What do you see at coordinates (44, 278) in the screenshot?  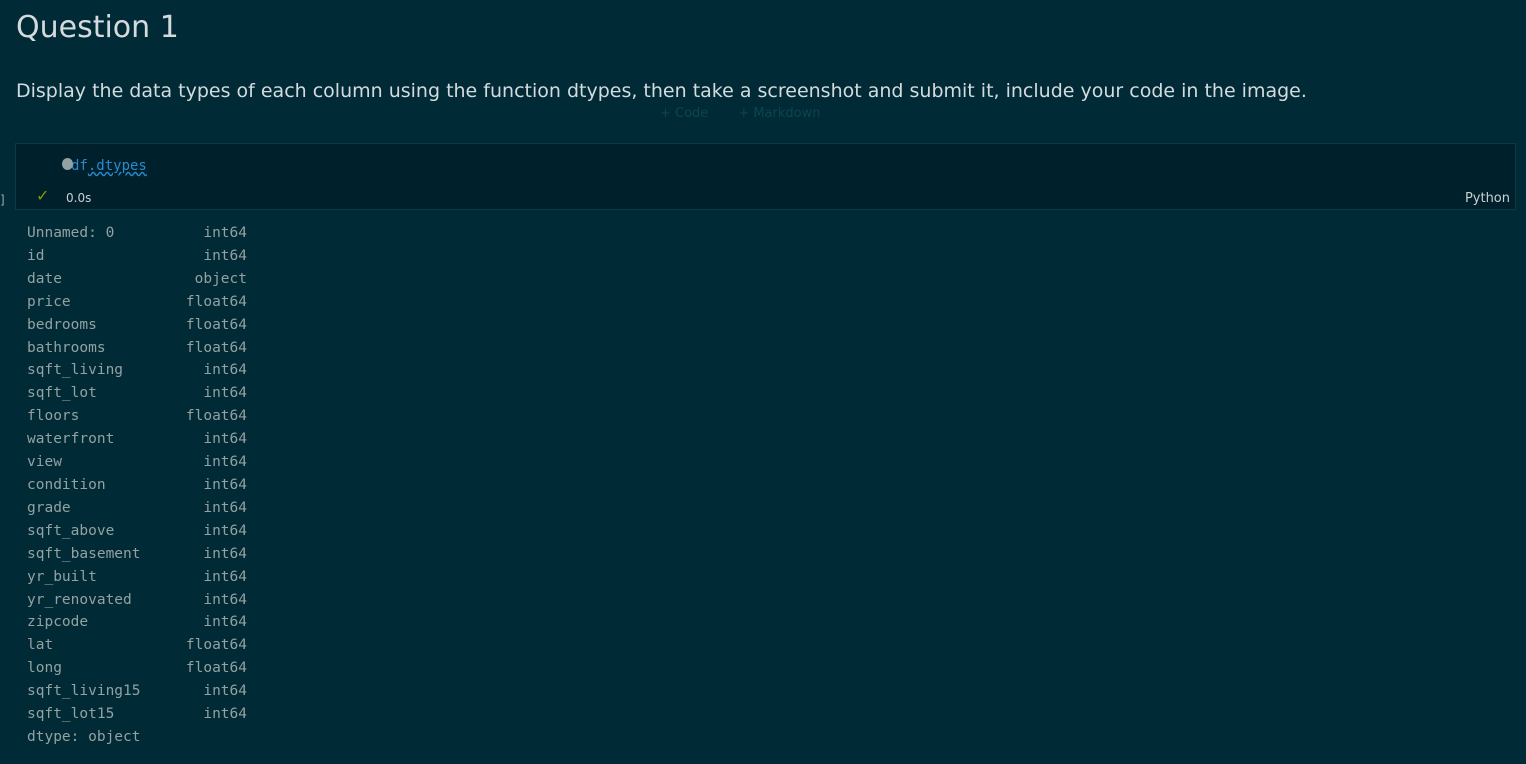 I see `column-name: date` at bounding box center [44, 278].